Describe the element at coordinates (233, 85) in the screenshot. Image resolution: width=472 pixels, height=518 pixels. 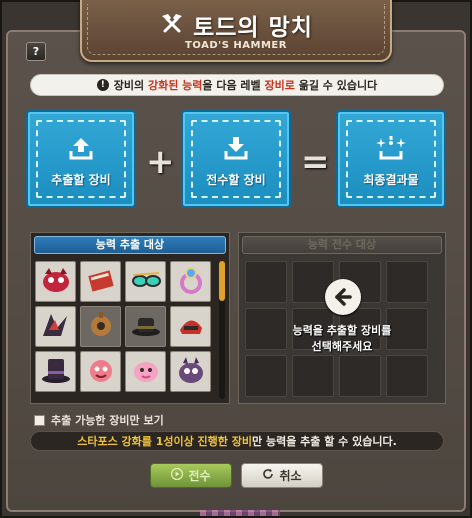
I see `notice-text: 을 다음 레벨` at that location.